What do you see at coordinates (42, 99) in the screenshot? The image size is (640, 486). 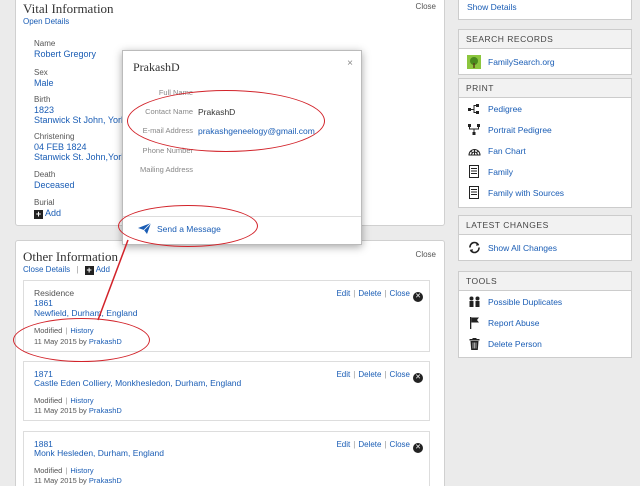 I see `birth-label: Birth` at bounding box center [42, 99].